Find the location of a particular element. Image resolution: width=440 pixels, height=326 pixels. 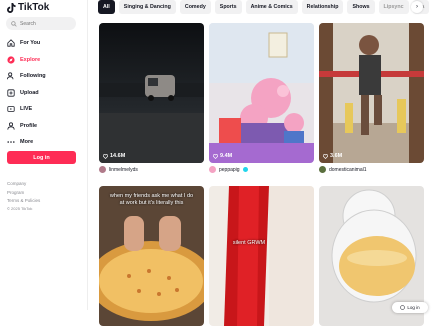

video-thumbnail: 14.6M is located at coordinates (151, 93).